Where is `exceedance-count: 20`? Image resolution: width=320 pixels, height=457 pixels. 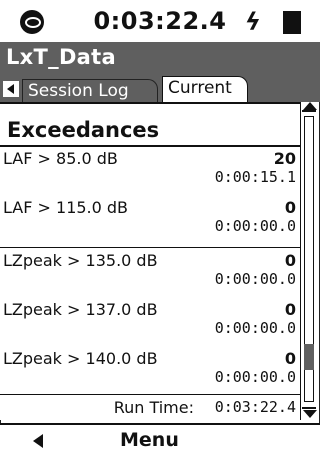
exceedance-count: 20 is located at coordinates (284, 158).